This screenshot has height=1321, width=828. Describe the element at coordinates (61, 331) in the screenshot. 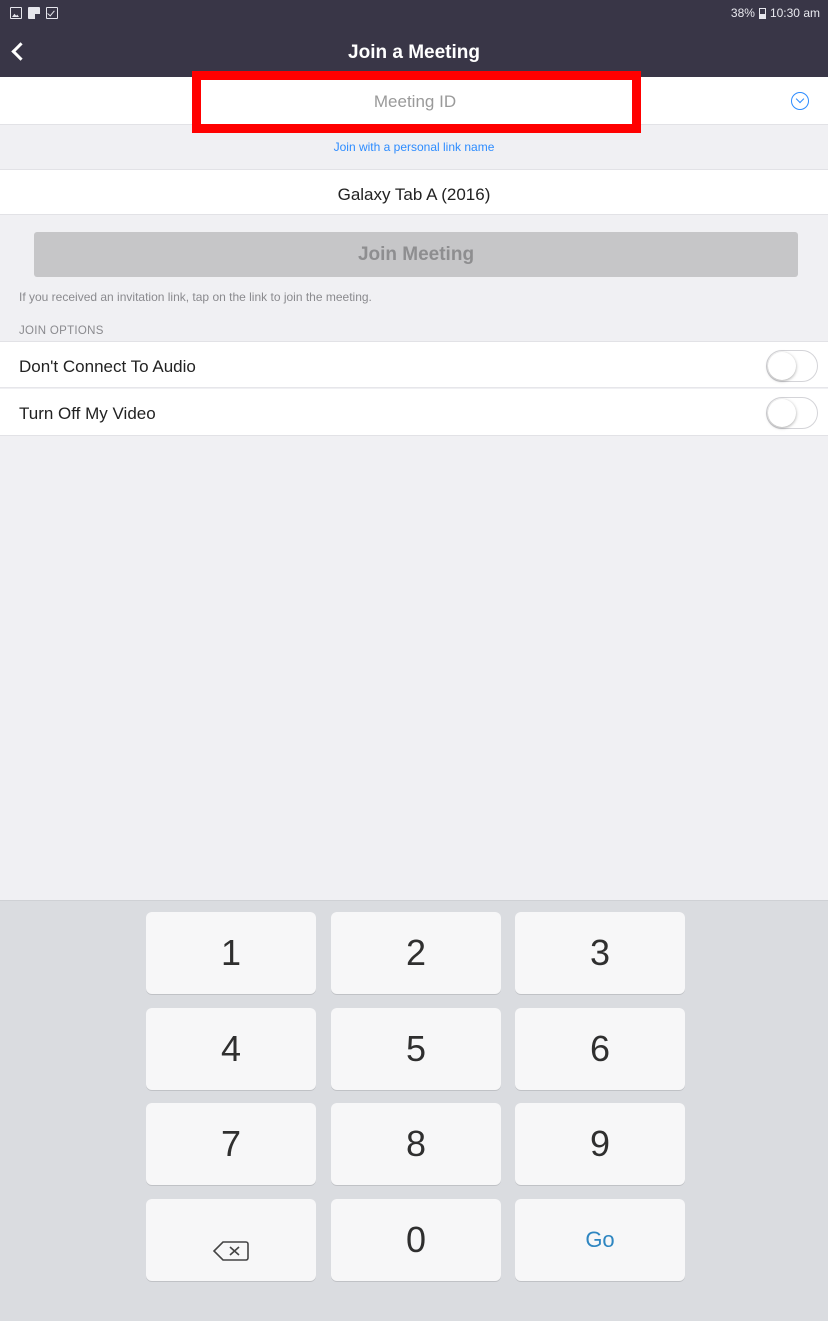

I see `join-options-header: JOIN OPTIONS` at that location.